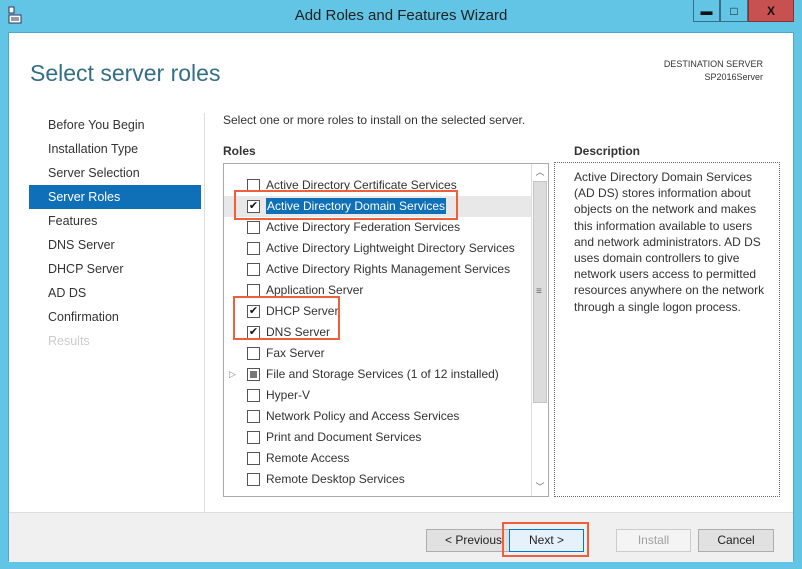 This screenshot has height=569, width=802. I want to click on role-item: ✔ DNS Server, so click(386, 332).